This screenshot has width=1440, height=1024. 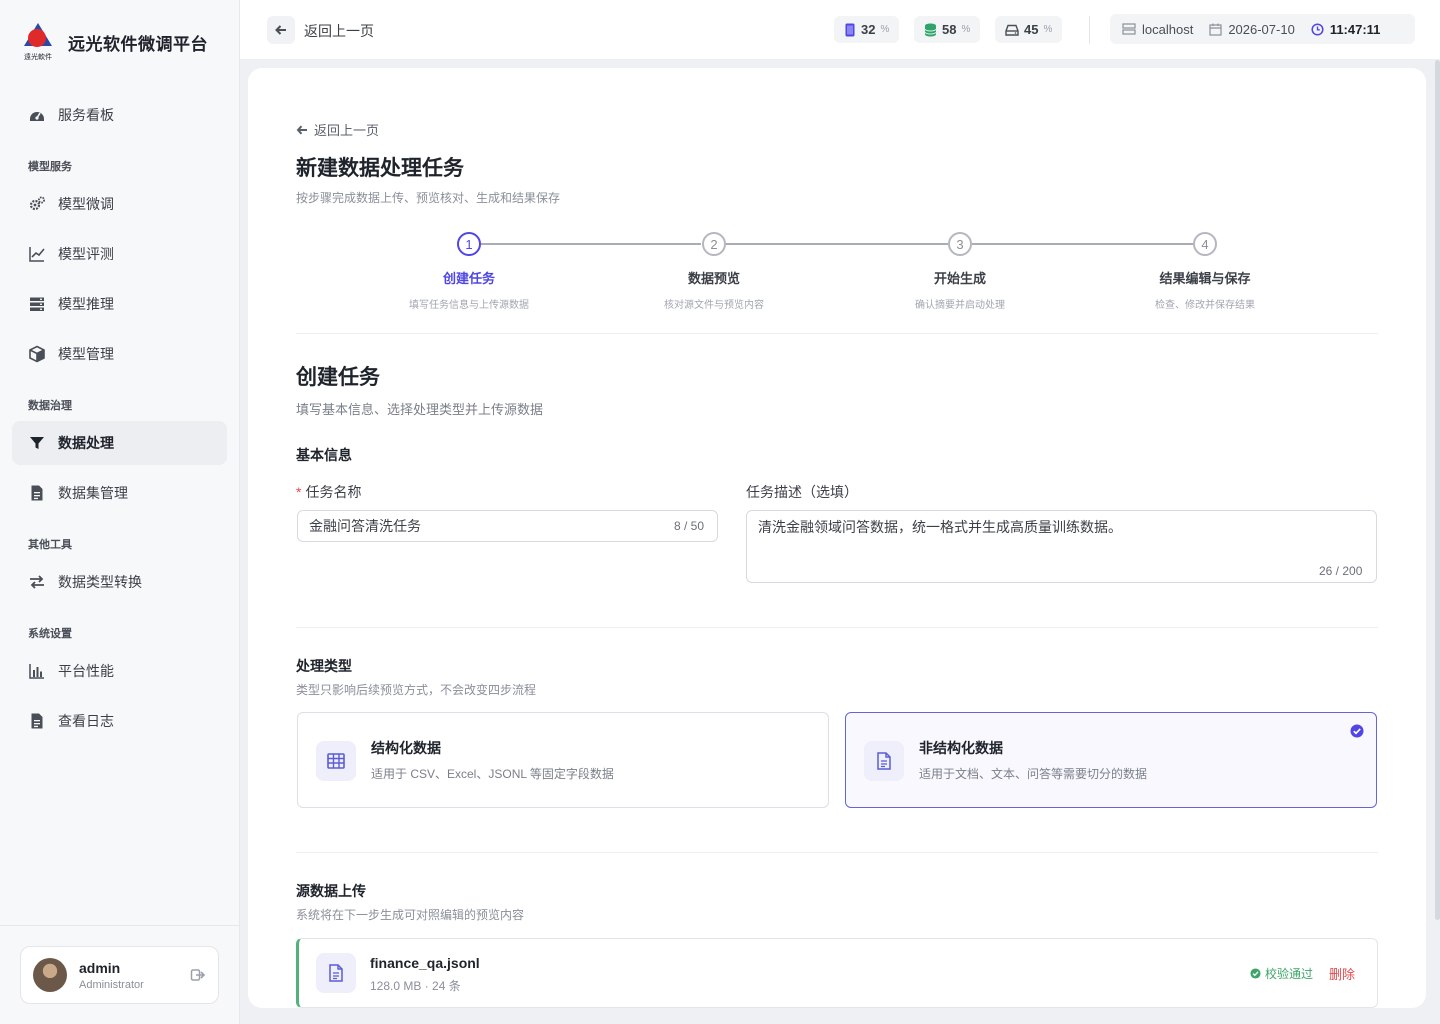 I want to click on type-card-title: 非结构化数据, so click(x=961, y=748).